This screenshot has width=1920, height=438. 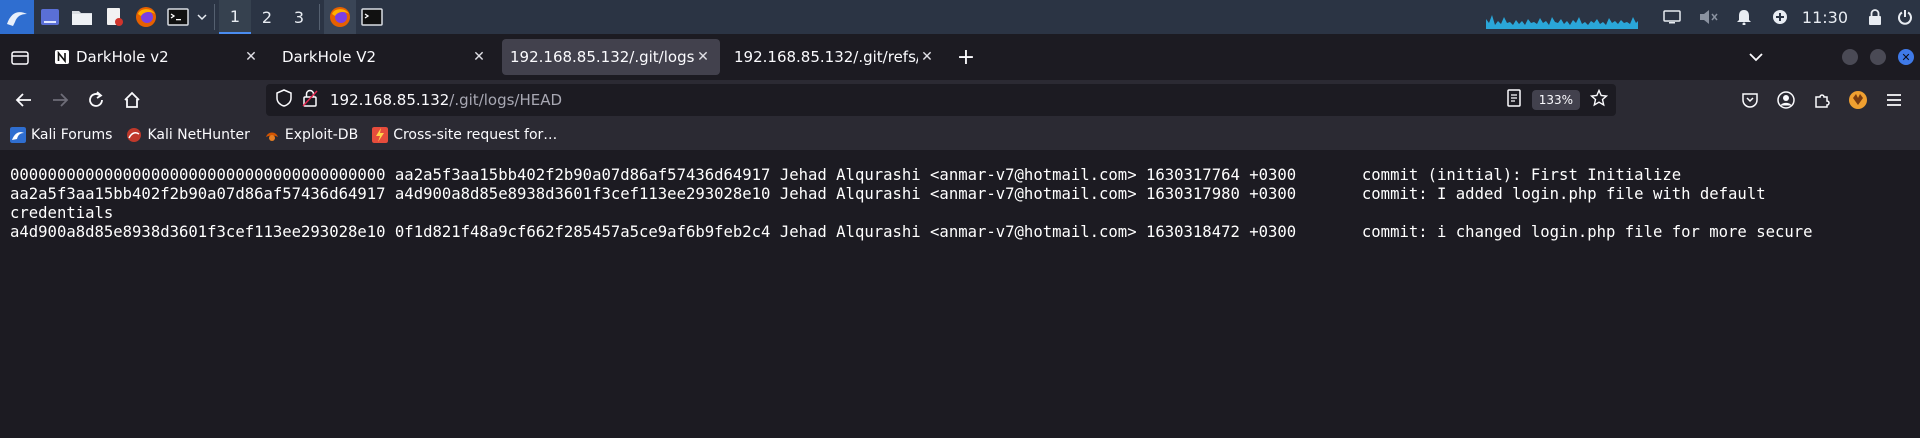 What do you see at coordinates (50, 17) in the screenshot?
I see `desktop-icon` at bounding box center [50, 17].